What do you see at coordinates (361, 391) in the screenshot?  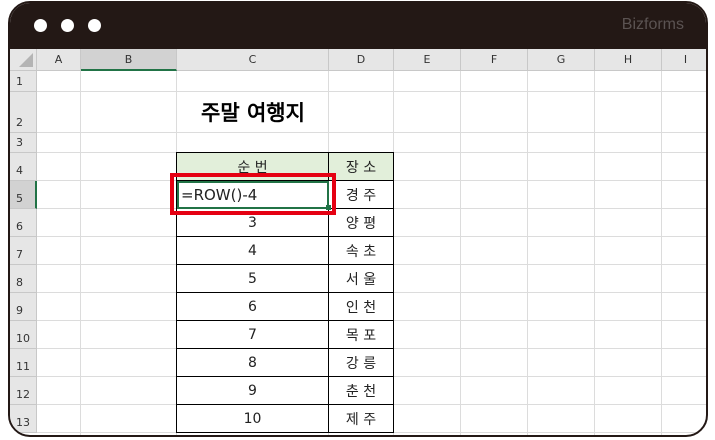 I see `place-cell: 춘 천` at bounding box center [361, 391].